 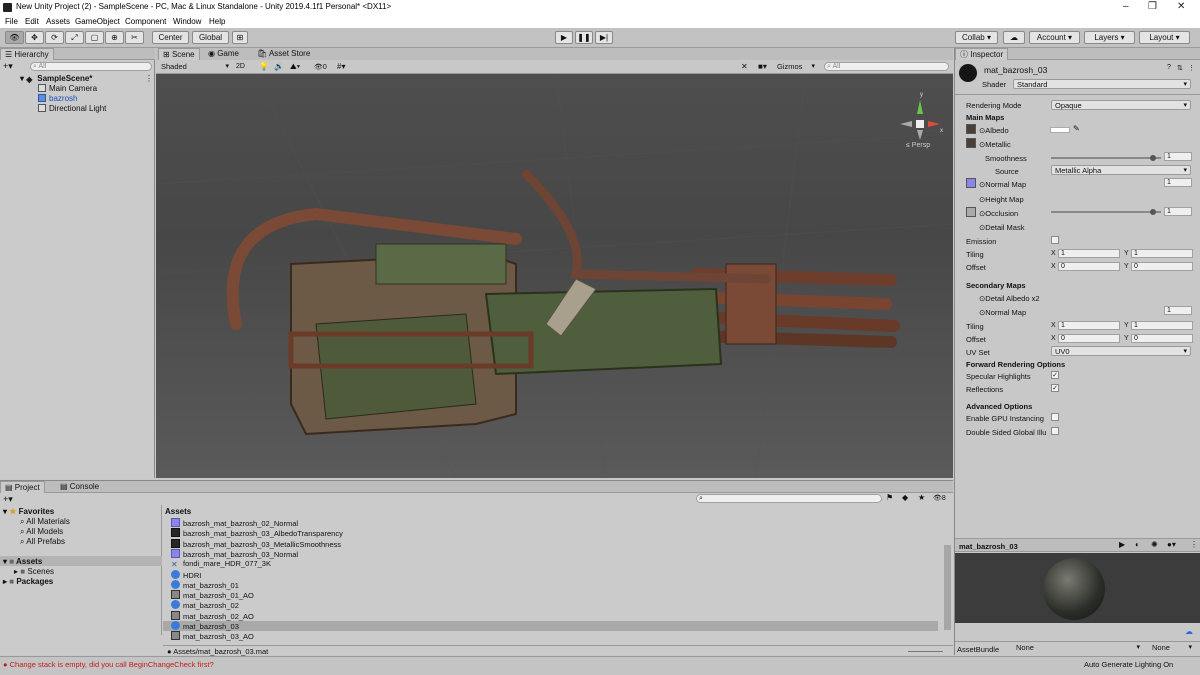 What do you see at coordinates (604, 37) in the screenshot?
I see `step-button: ▶|` at bounding box center [604, 37].